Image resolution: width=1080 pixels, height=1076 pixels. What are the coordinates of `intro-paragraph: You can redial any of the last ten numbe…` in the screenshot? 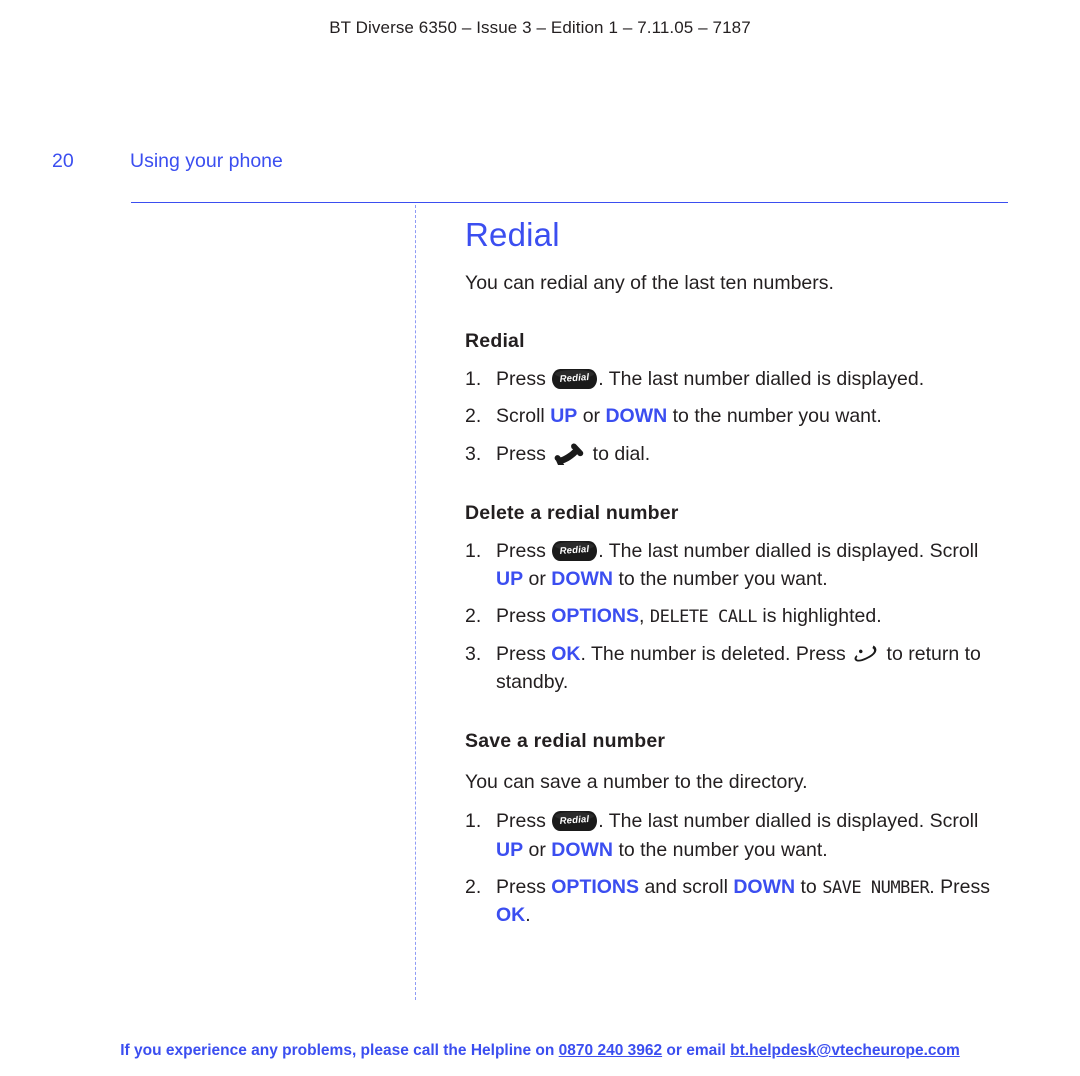 It's located at (649, 283).